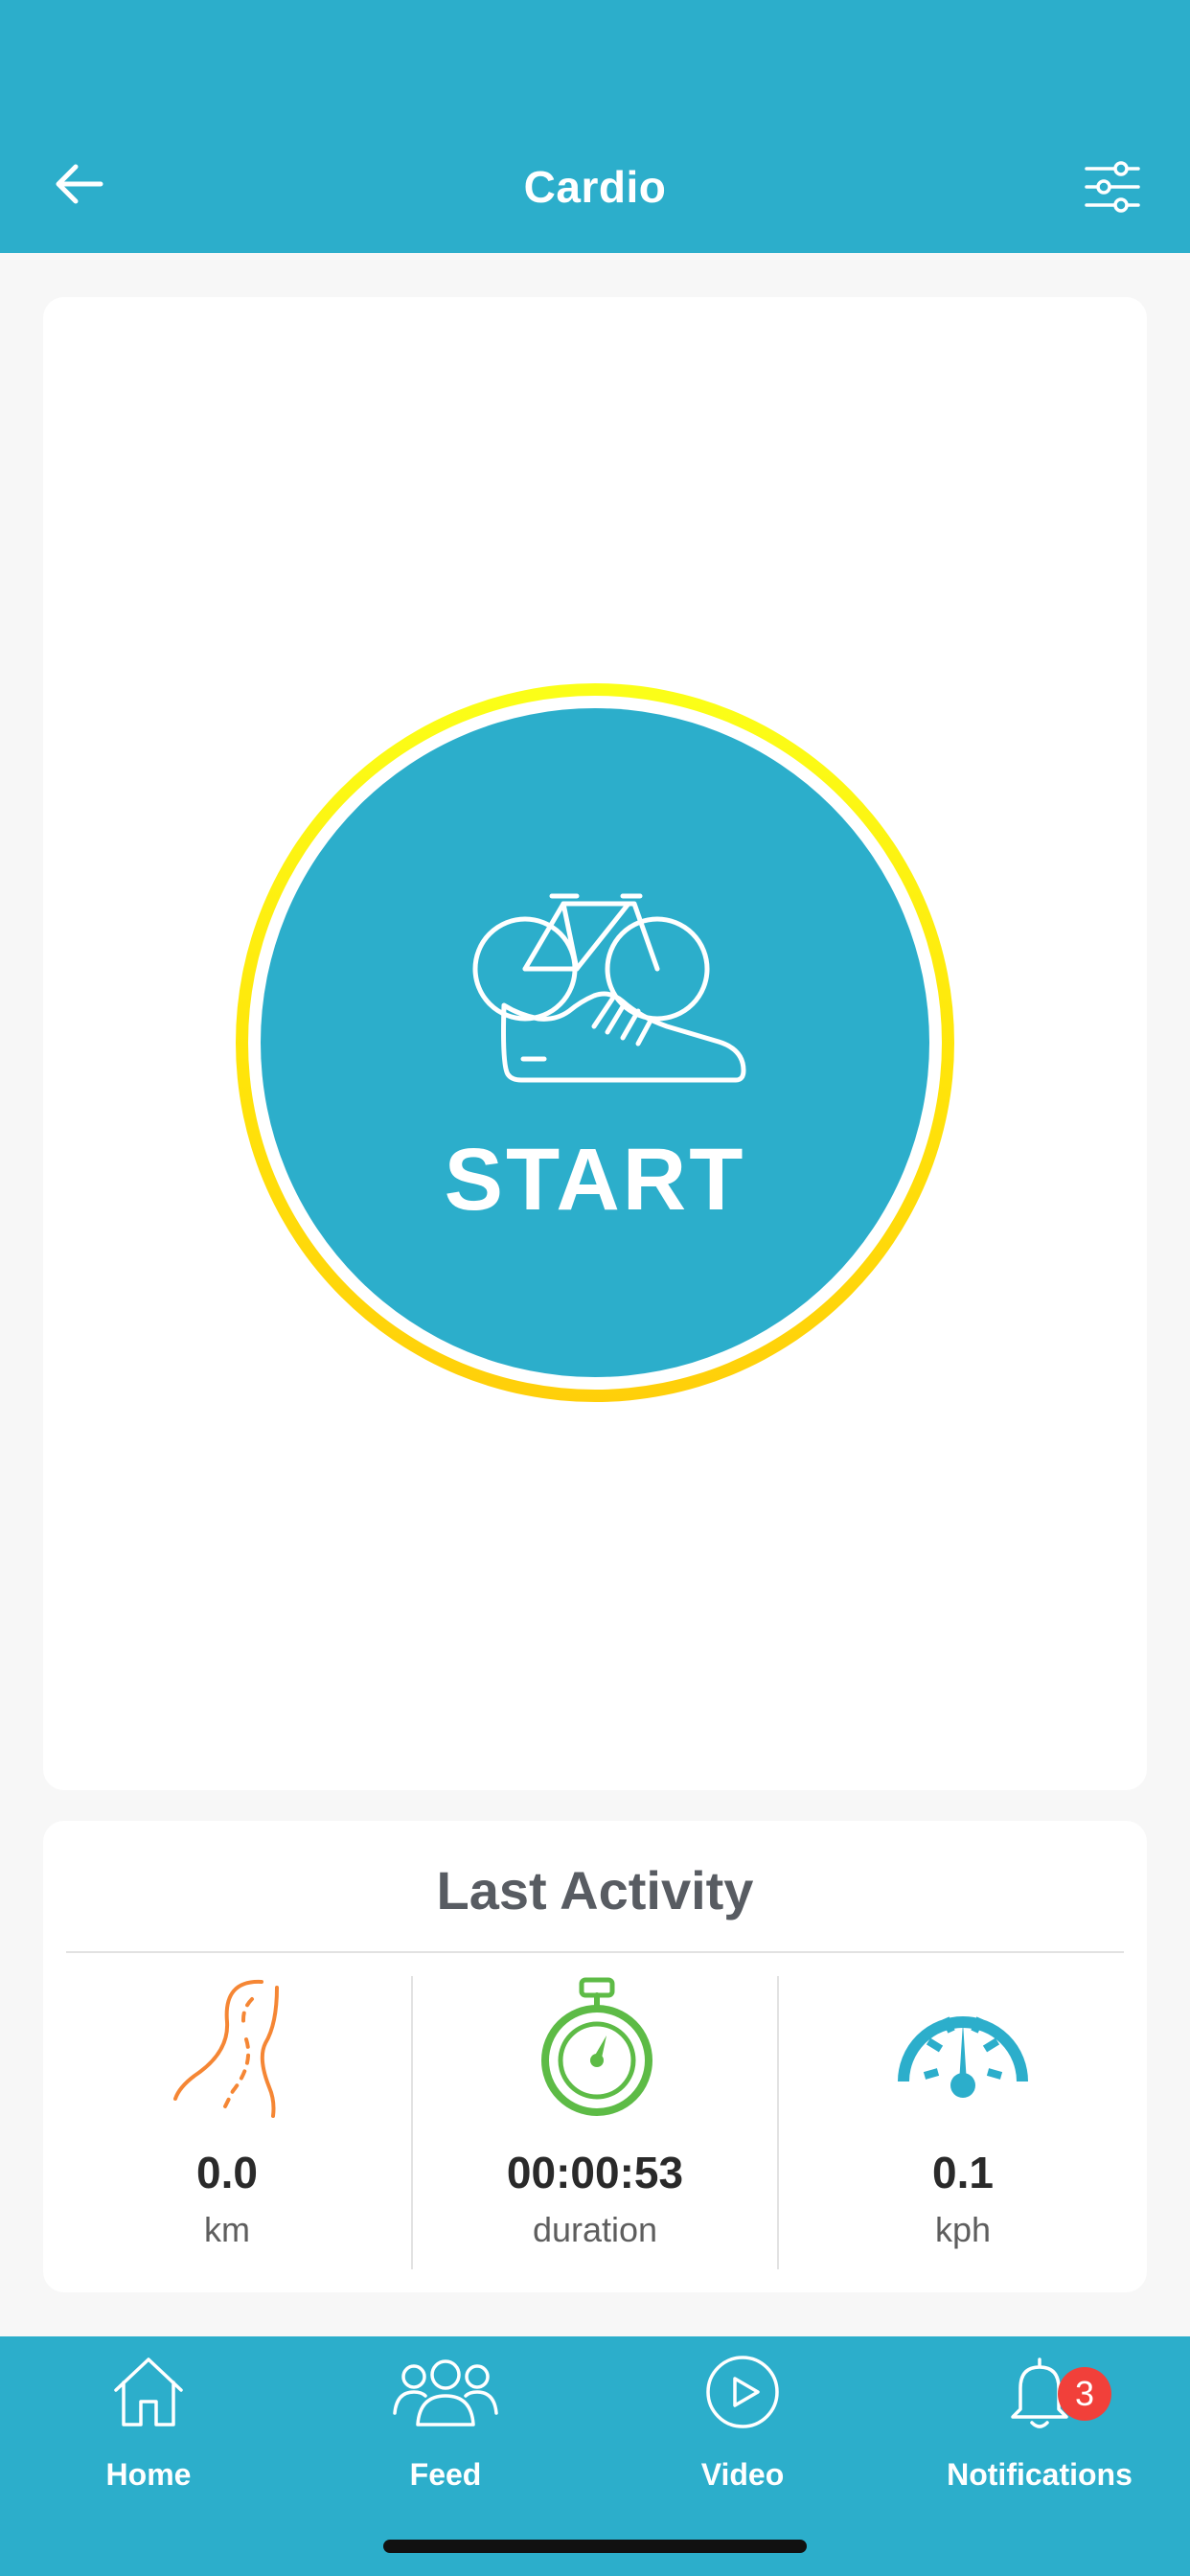 The height and width of the screenshot is (2576, 1190). I want to click on duration-stat: 00:00:53 duration, so click(595, 2122).